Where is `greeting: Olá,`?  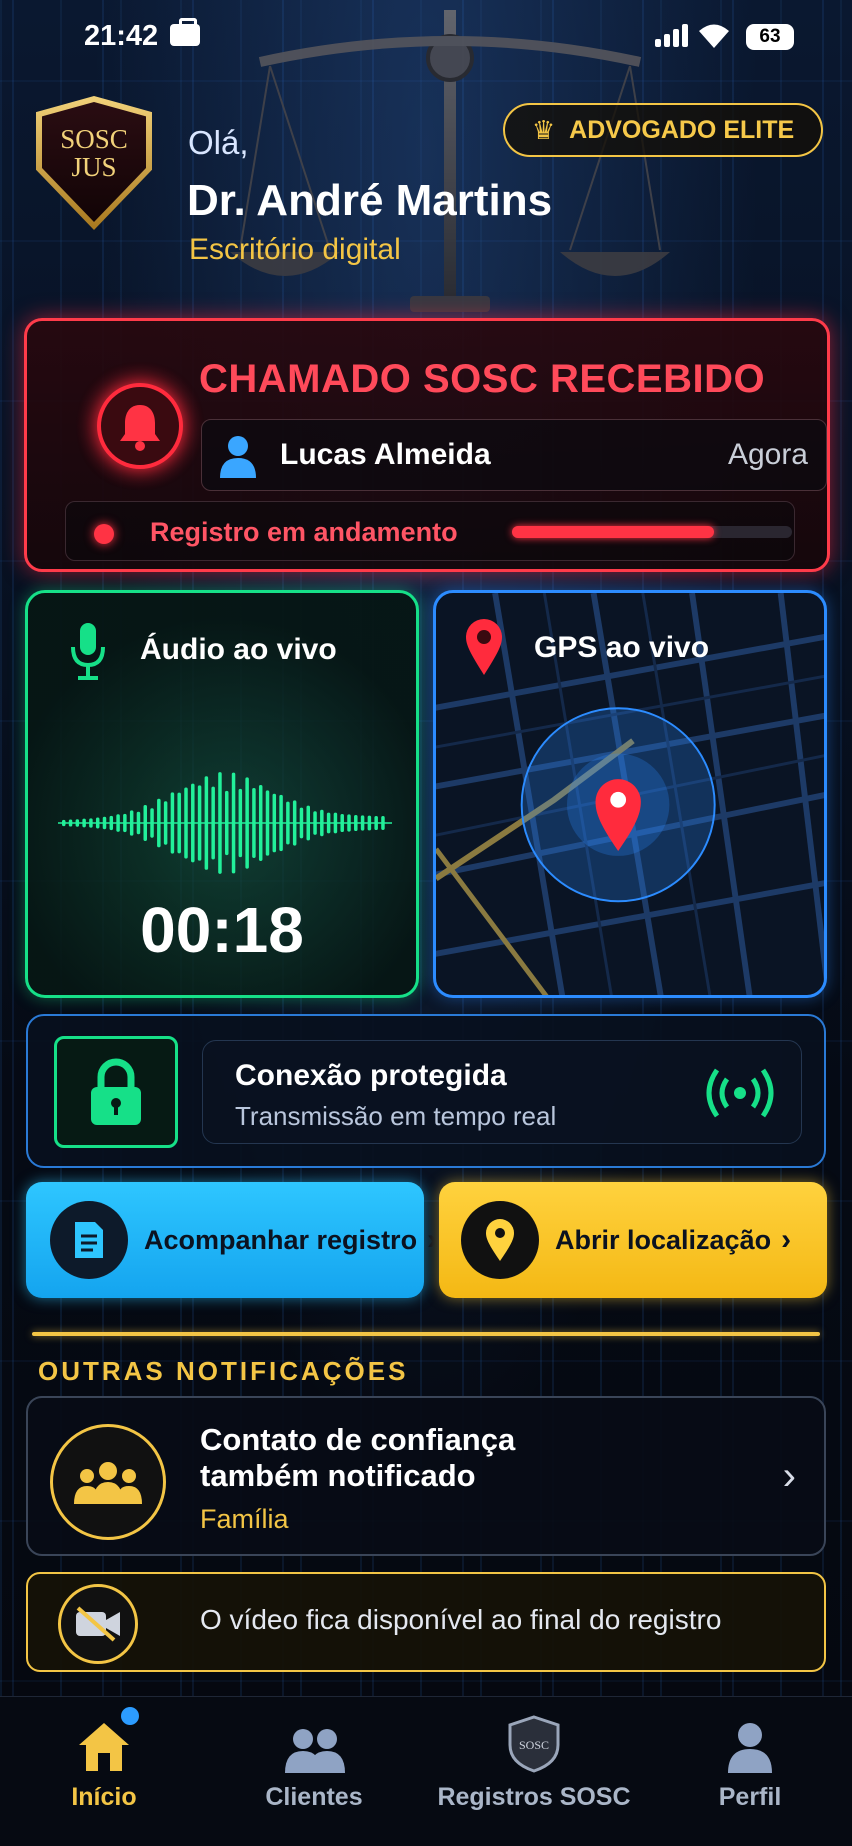 greeting: Olá, is located at coordinates (218, 142).